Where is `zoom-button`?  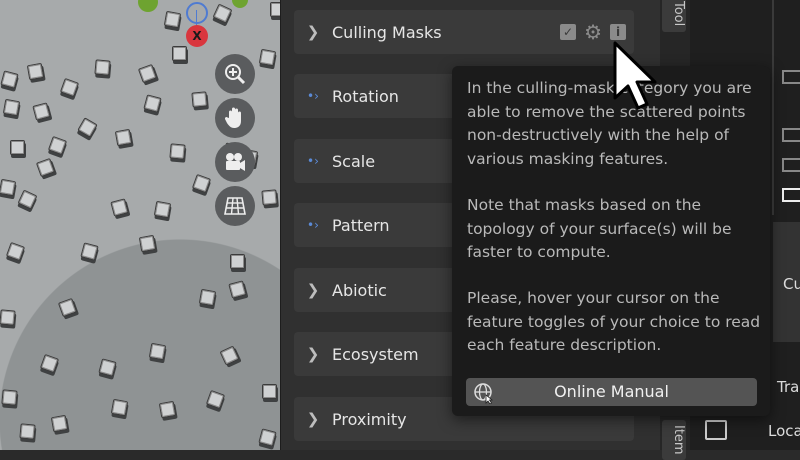
zoom-button is located at coordinates (235, 74).